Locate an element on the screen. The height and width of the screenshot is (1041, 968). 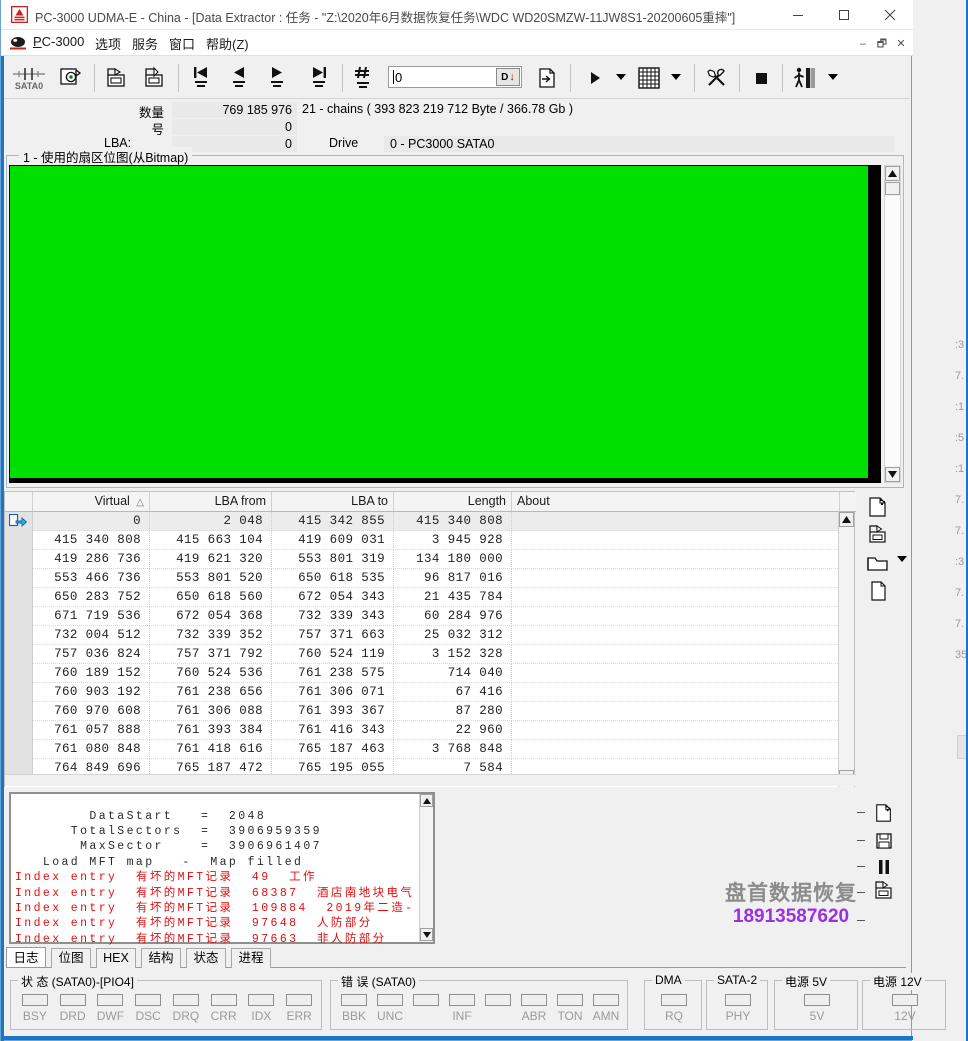
tab-2: HEX is located at coordinates (116, 958).